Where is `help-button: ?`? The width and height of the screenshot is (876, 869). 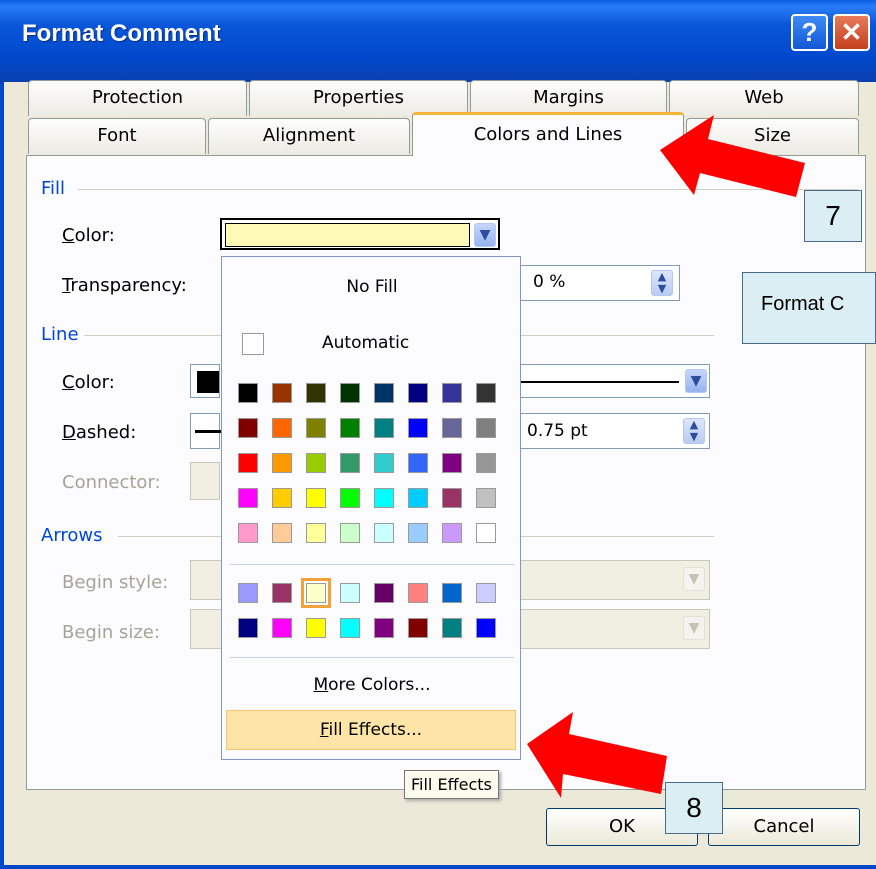
help-button: ? is located at coordinates (809, 32).